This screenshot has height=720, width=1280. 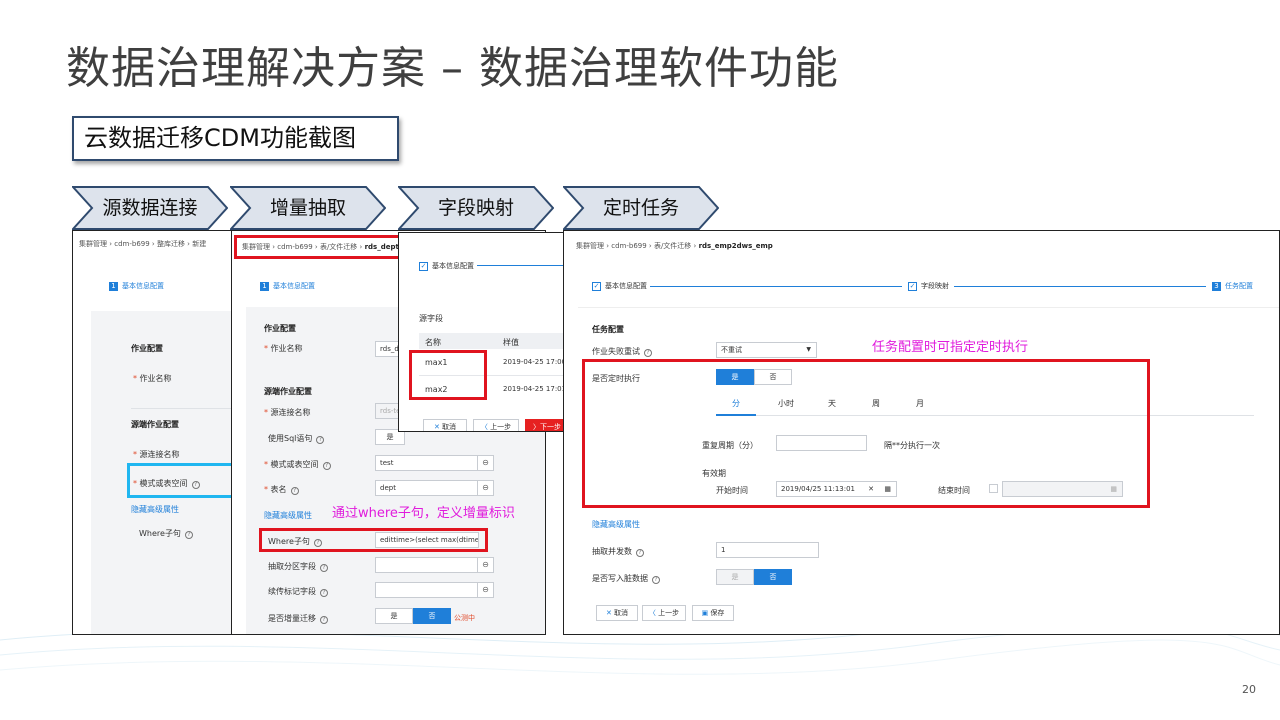 I want to click on breadcrumb-highlight, so click(x=319, y=247).